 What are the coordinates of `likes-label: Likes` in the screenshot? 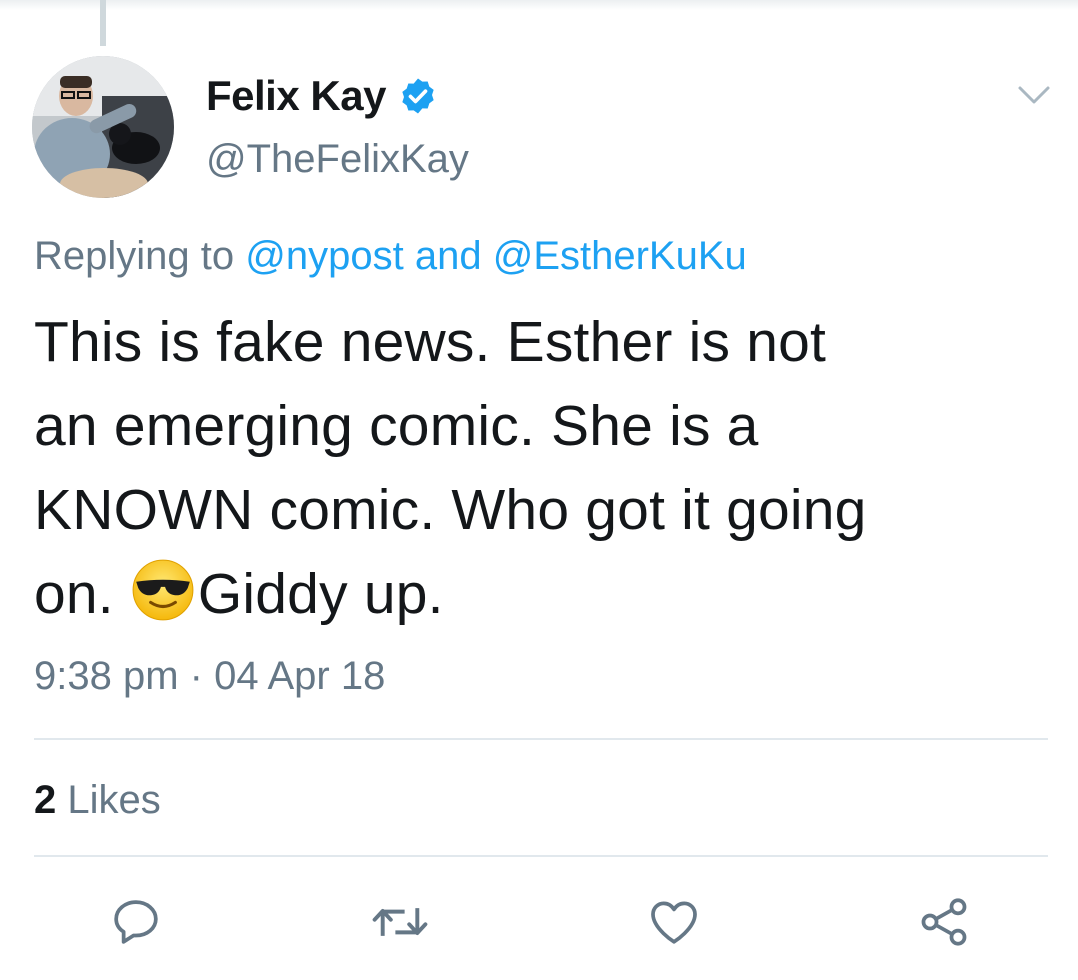 It's located at (114, 800).